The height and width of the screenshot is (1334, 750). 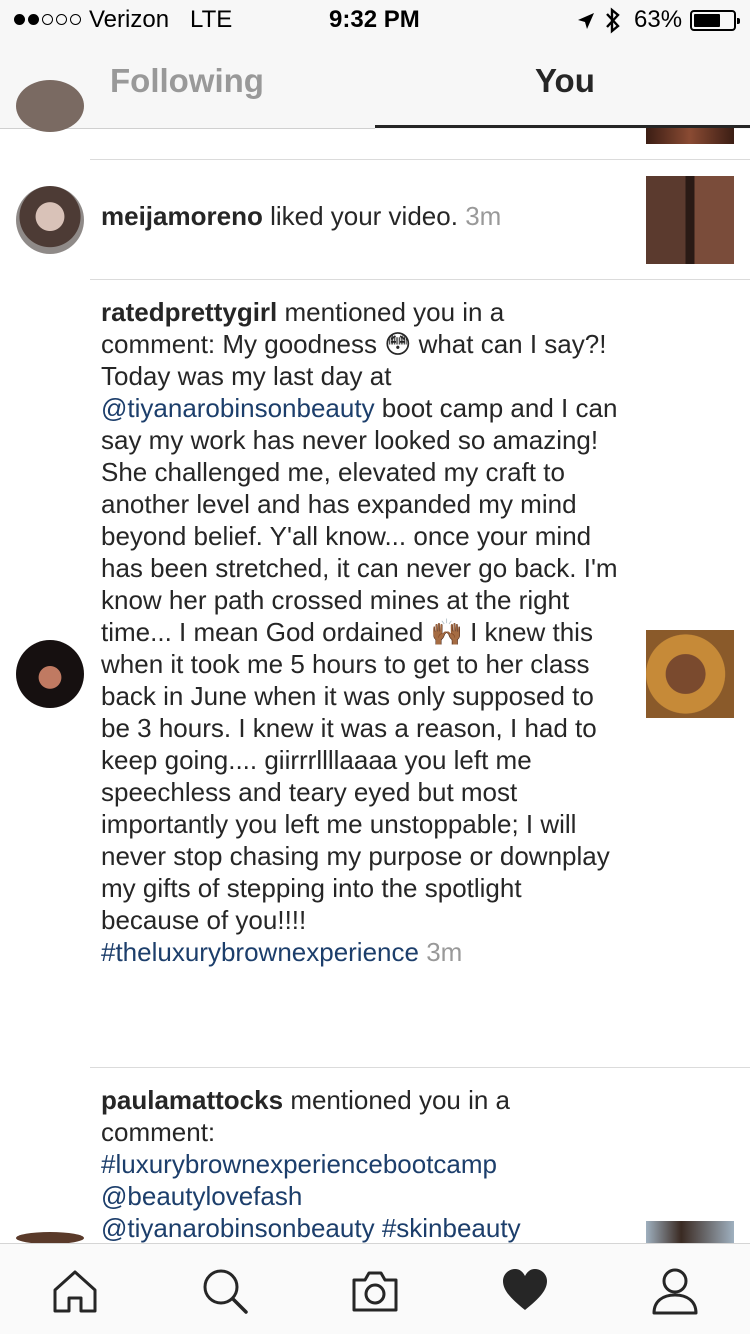 I want to click on avatar-meijamoreno, so click(x=50, y=220).